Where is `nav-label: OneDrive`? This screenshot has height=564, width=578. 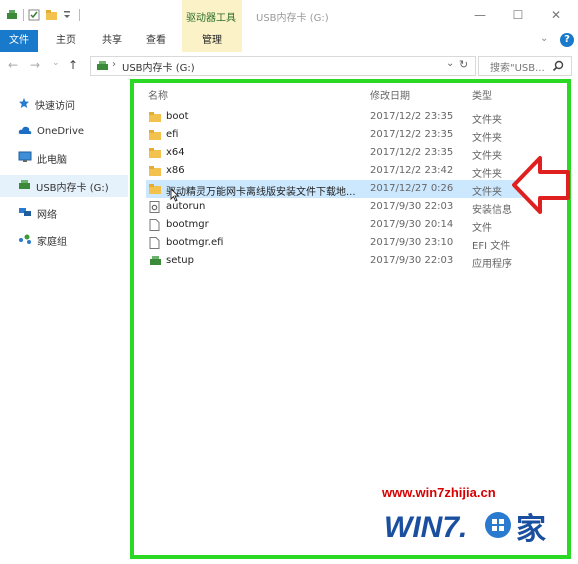
nav-label: OneDrive is located at coordinates (61, 131).